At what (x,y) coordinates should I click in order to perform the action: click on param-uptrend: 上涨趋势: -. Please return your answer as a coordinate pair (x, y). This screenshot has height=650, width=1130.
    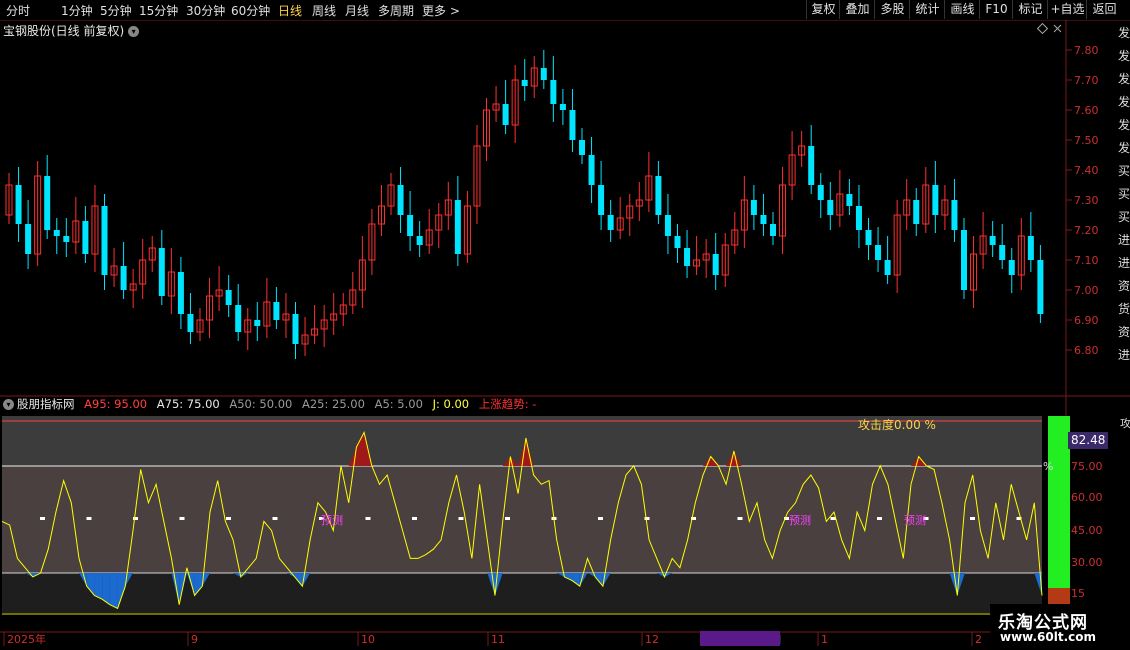
    Looking at the image, I should click on (507, 404).